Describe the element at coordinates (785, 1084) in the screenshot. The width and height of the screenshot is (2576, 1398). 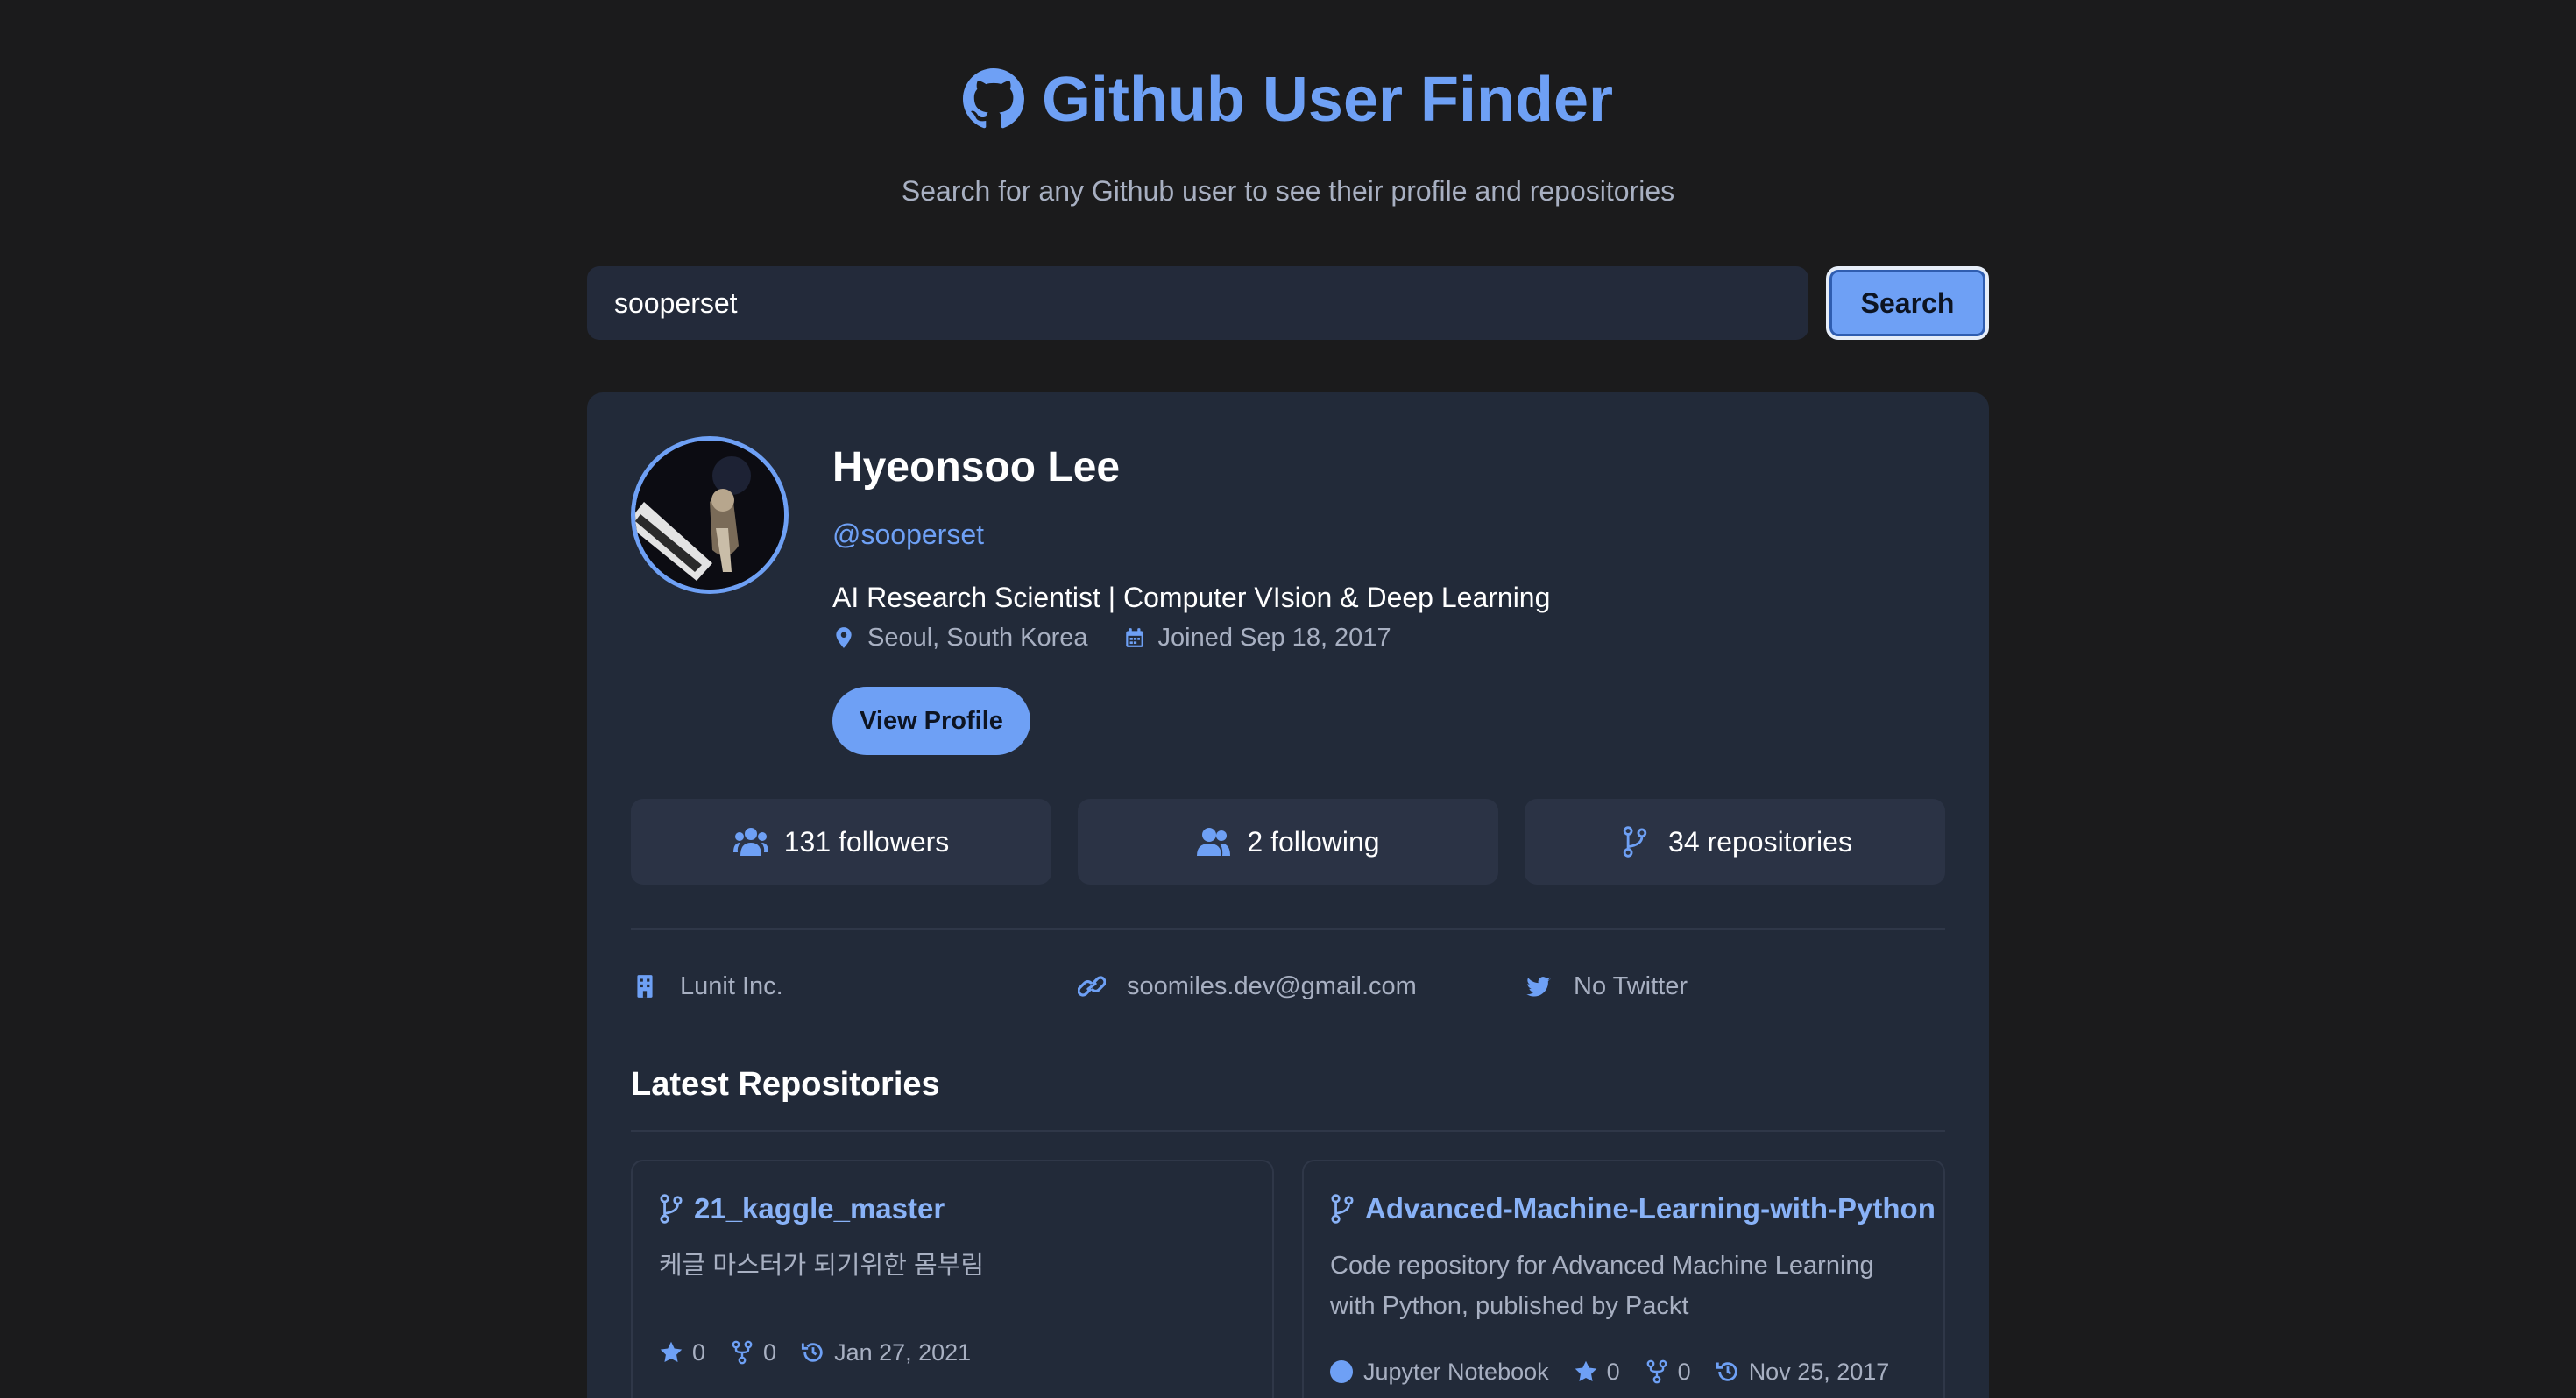
I see `latest-repositories-heading: Latest Repositories` at that location.